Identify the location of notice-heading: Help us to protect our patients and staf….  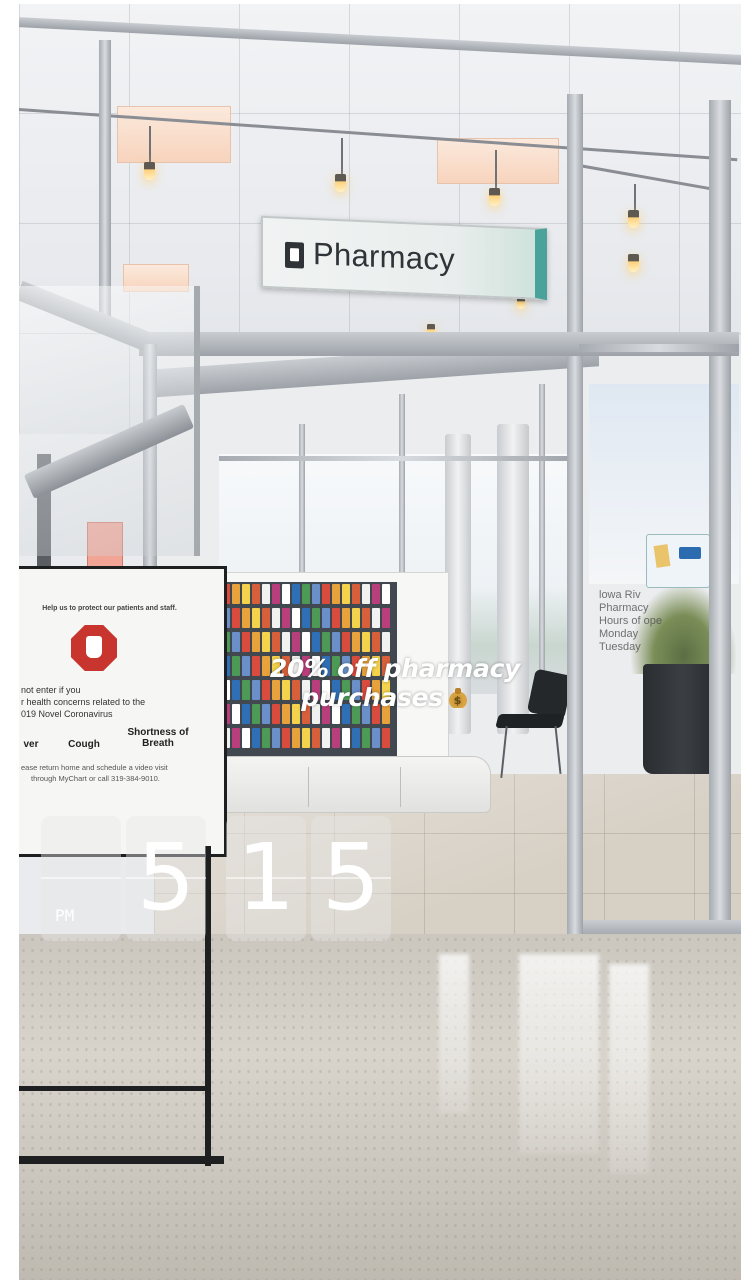
(109, 608).